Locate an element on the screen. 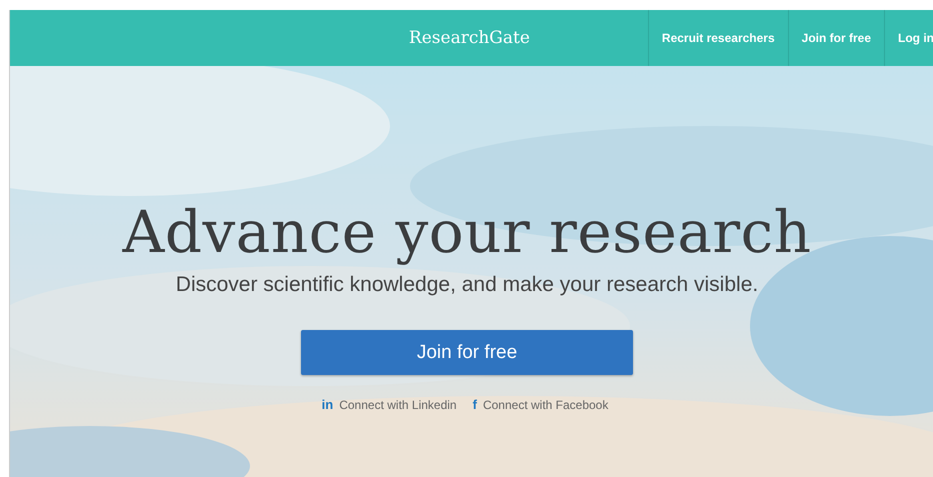 The height and width of the screenshot is (477, 933). tagline: Discover scientific knowledge, and make your research visible. is located at coordinates (467, 285).